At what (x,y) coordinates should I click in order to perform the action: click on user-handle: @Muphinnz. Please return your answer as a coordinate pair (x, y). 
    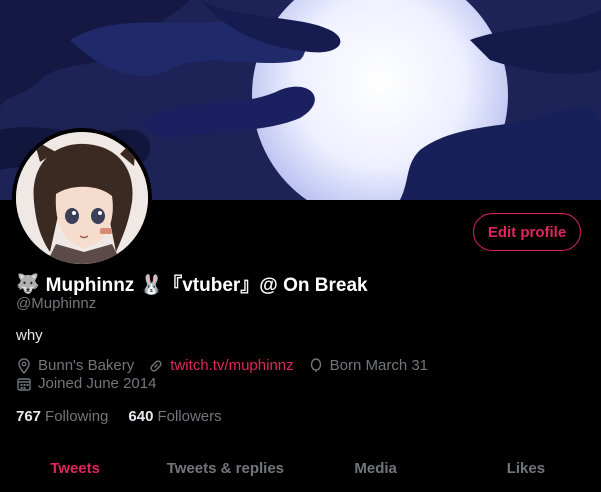
    Looking at the image, I should click on (56, 303).